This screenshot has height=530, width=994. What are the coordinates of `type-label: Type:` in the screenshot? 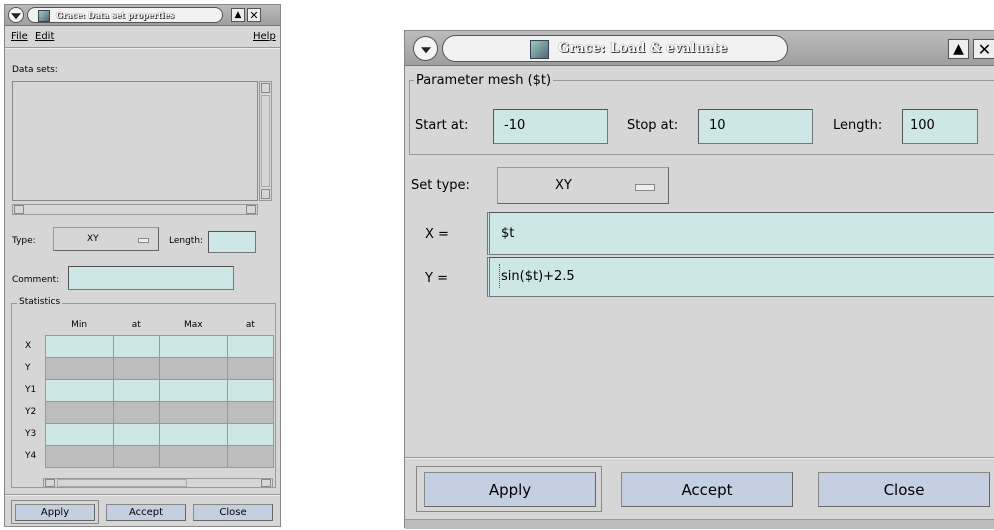 It's located at (24, 241).